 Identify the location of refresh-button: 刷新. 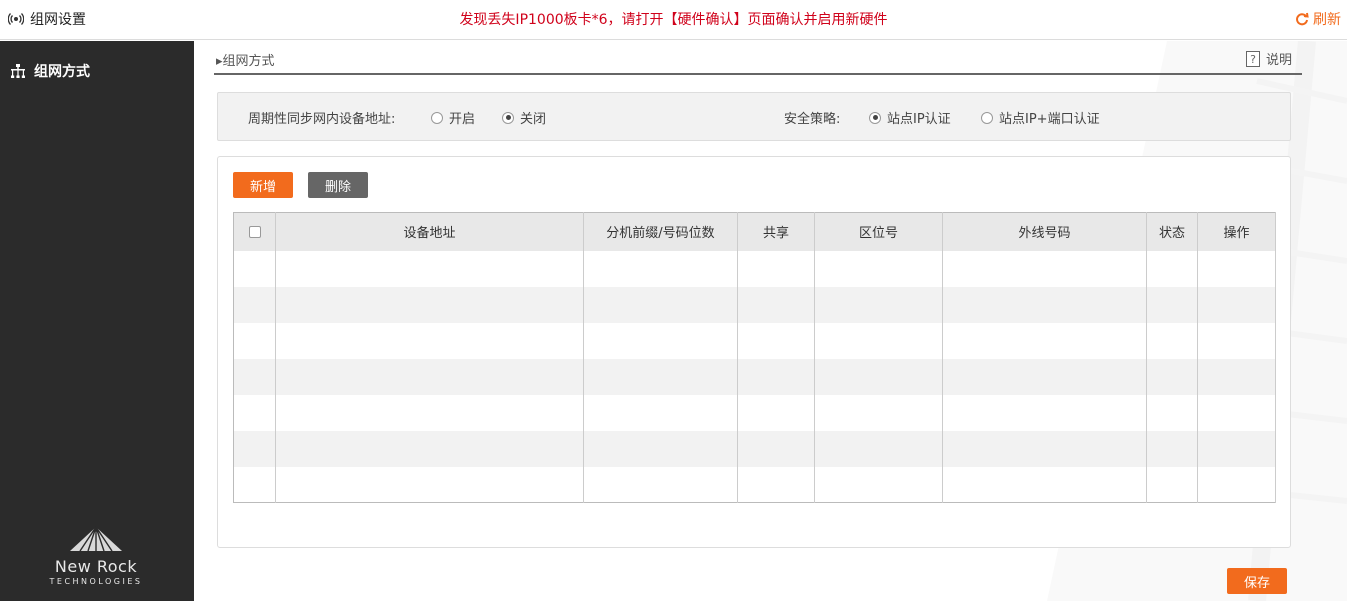
(1318, 19).